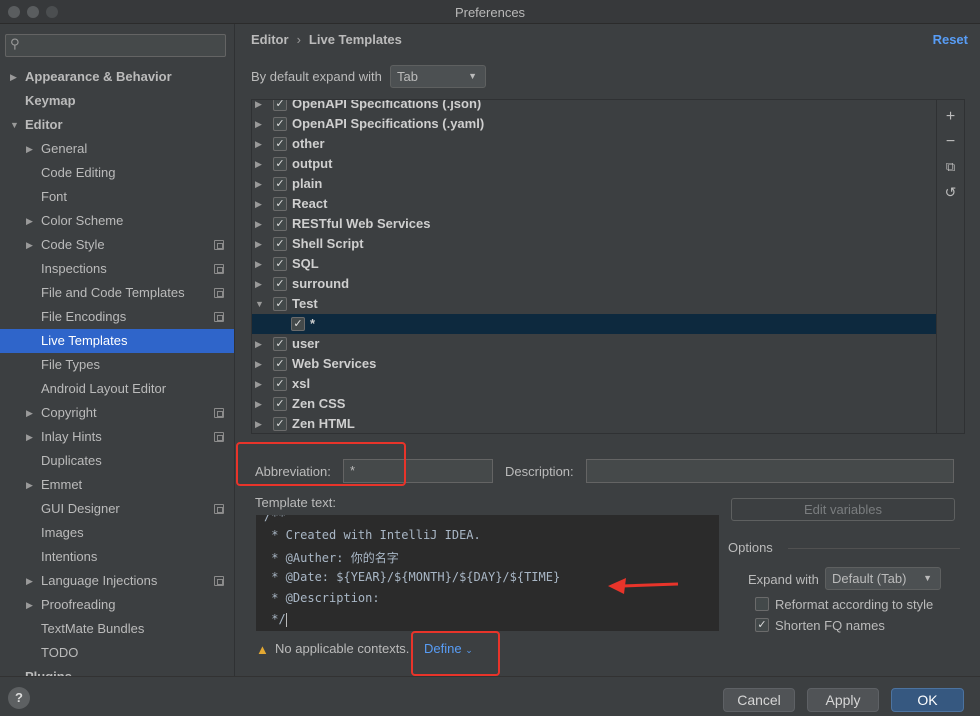 This screenshot has width=980, height=716. What do you see at coordinates (117, 653) in the screenshot?
I see `sidebar-item-todo: TODO` at bounding box center [117, 653].